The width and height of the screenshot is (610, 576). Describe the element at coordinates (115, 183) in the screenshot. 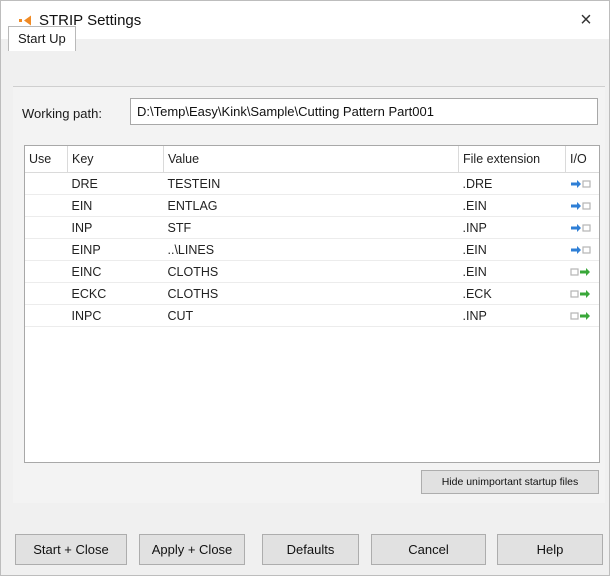

I see `key-cell: DRE` at that location.